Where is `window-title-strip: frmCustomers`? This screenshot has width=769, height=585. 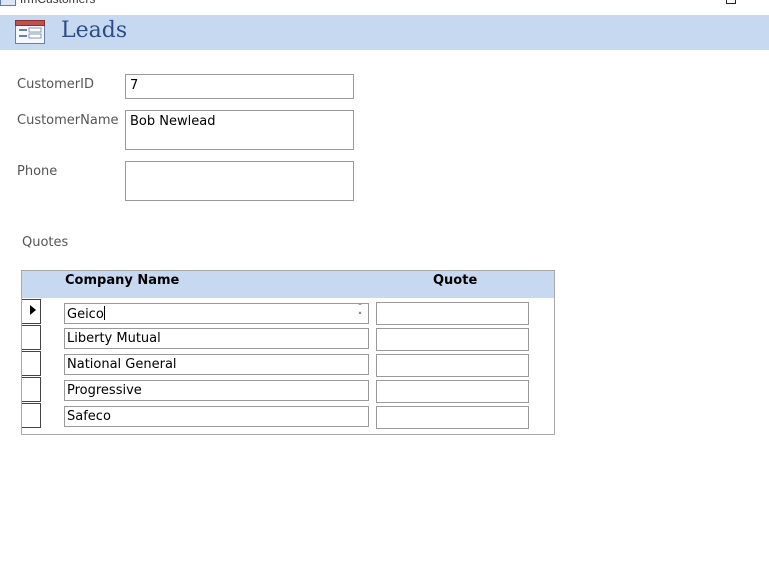 window-title-strip: frmCustomers is located at coordinates (384, 7).